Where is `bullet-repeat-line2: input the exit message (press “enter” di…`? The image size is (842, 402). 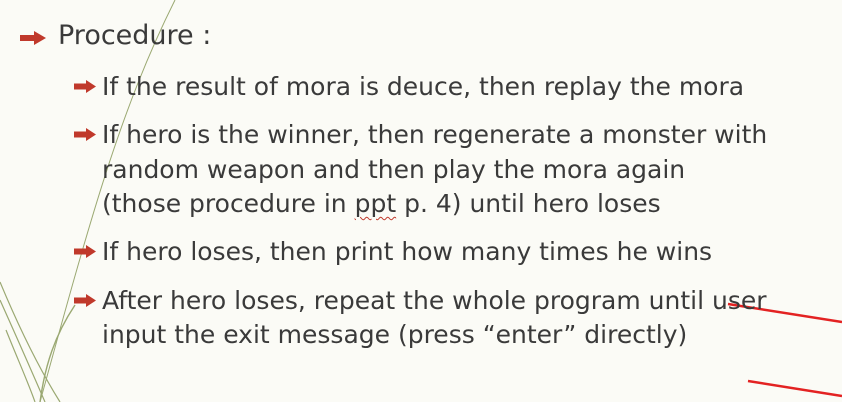
bullet-repeat-line2: input the exit message (press “enter” di… is located at coordinates (395, 334).